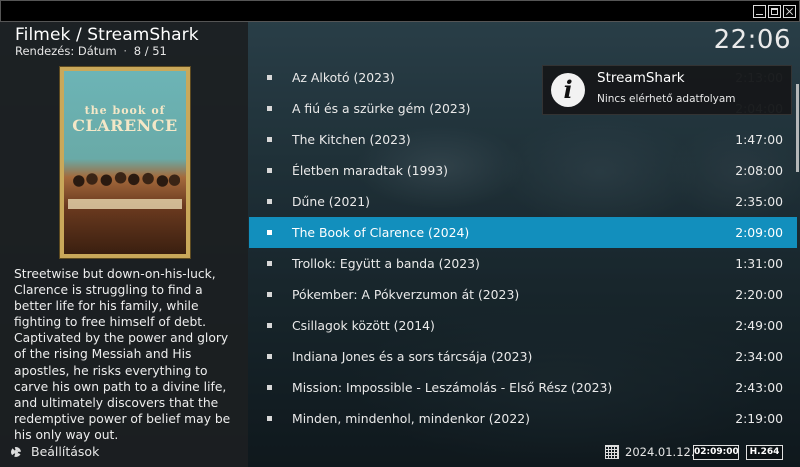 The height and width of the screenshot is (467, 800). Describe the element at coordinates (752, 40) in the screenshot. I see `clock: 22:06` at that location.